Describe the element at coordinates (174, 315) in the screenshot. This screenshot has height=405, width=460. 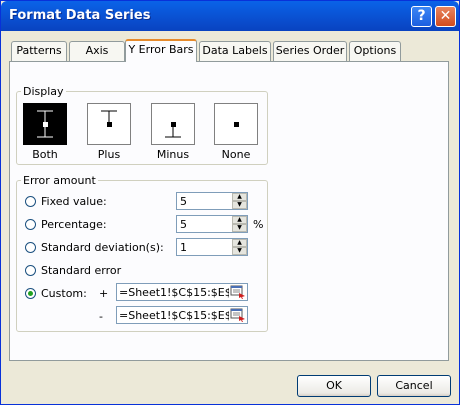
I see `custom-minus-value: =Sheet1!$C$15:$E$15` at that location.